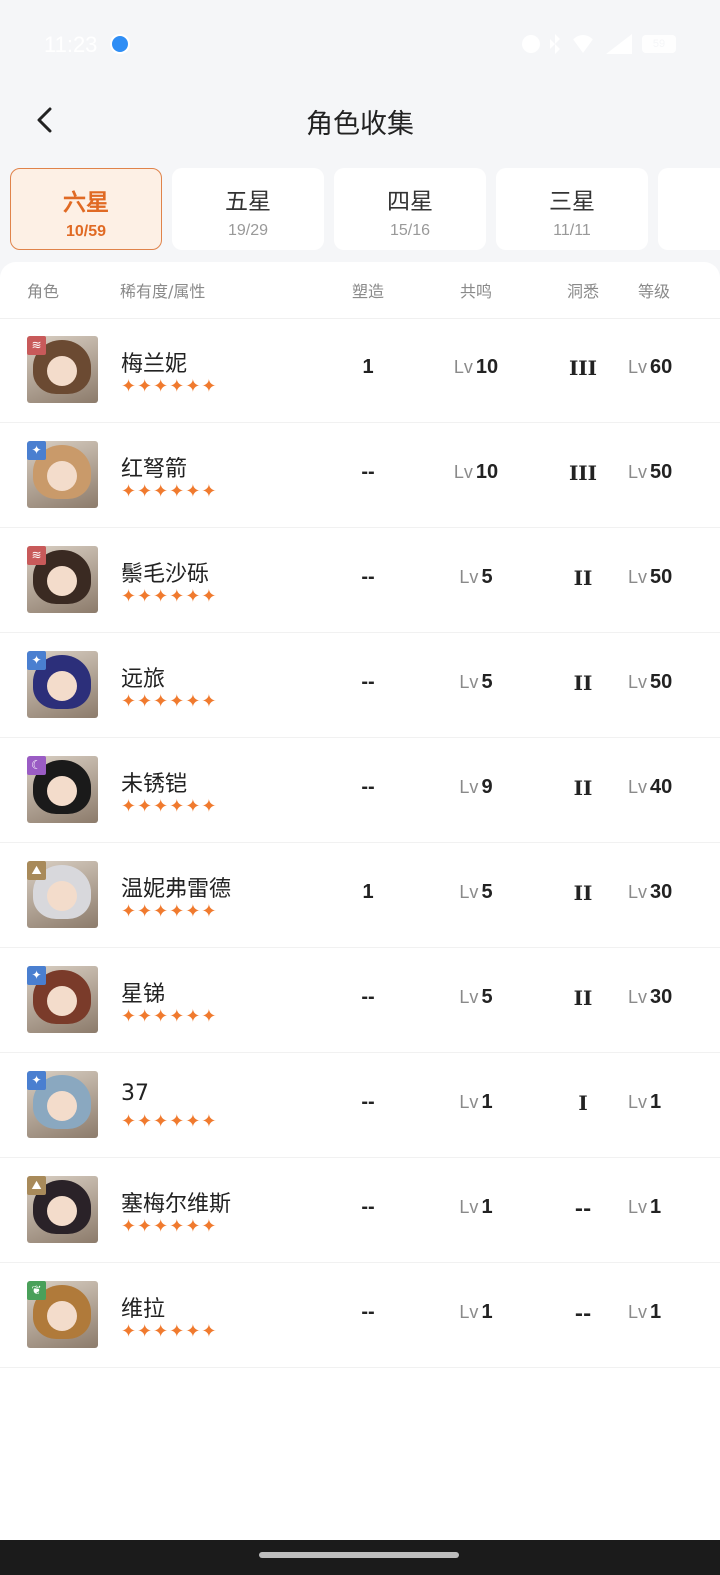  What do you see at coordinates (36, 765) in the screenshot?
I see `spirit-attribute-icon: ☾` at bounding box center [36, 765].